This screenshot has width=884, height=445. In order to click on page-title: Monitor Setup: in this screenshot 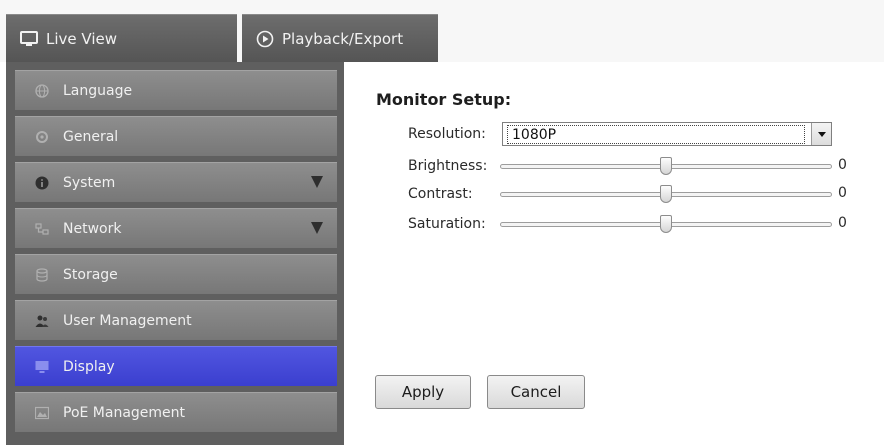, I will do `click(444, 99)`.